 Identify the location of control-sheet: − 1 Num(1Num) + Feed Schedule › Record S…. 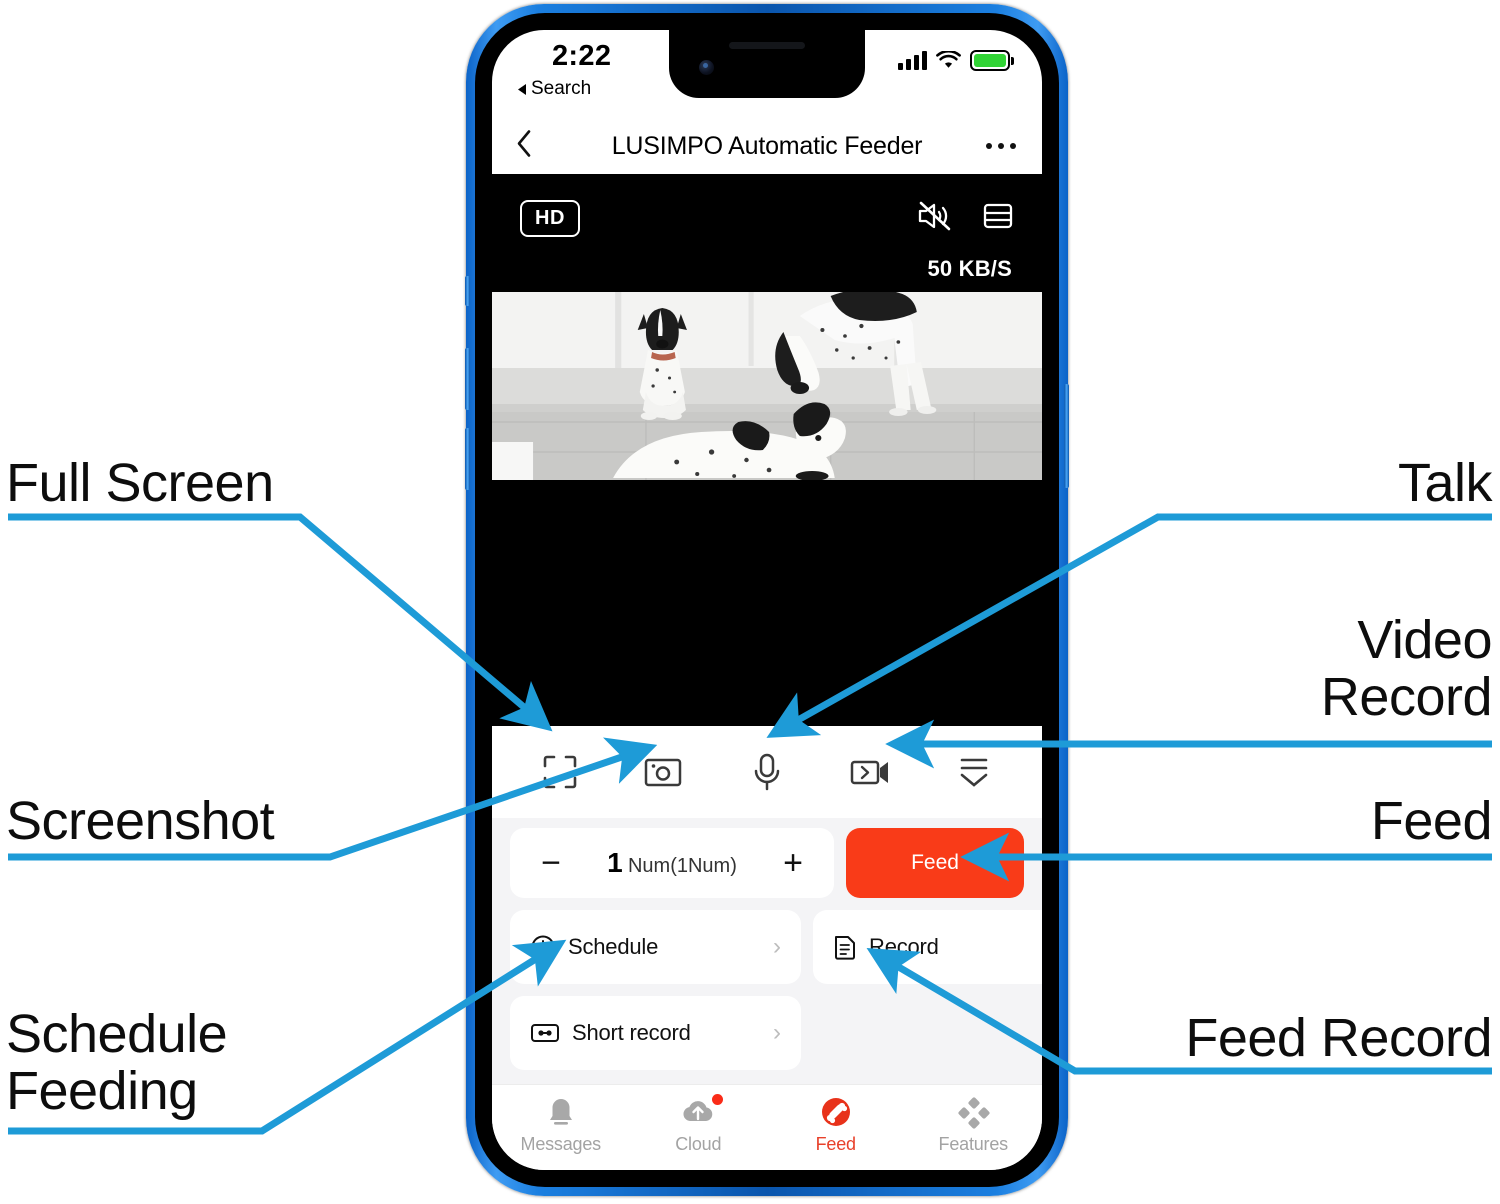
(767, 948).